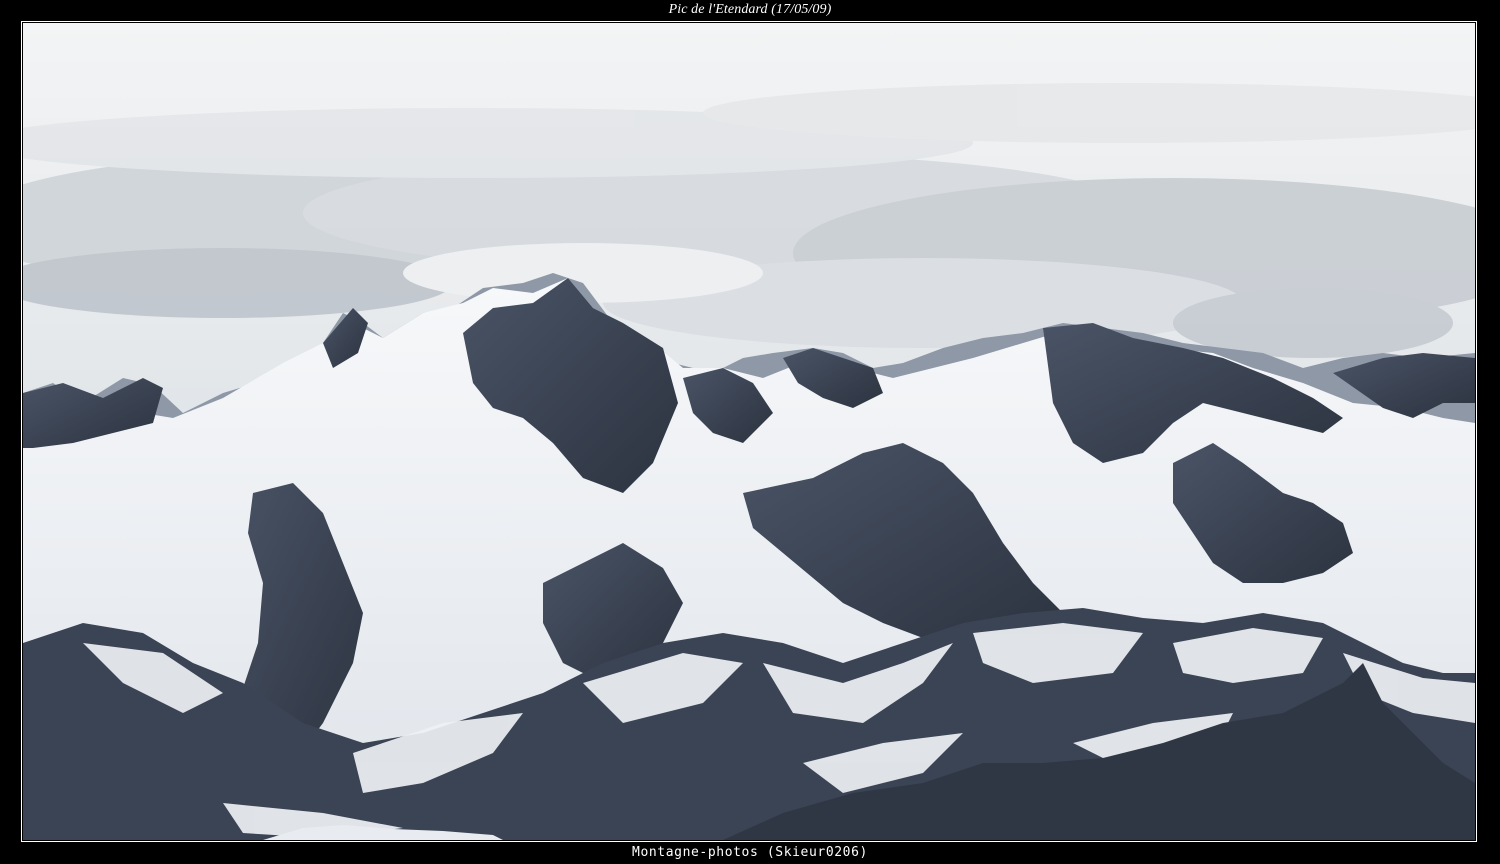 The width and height of the screenshot is (1500, 864). What do you see at coordinates (750, 852) in the screenshot?
I see `photo-credit: Montagne-photos (Skieur0206)` at bounding box center [750, 852].